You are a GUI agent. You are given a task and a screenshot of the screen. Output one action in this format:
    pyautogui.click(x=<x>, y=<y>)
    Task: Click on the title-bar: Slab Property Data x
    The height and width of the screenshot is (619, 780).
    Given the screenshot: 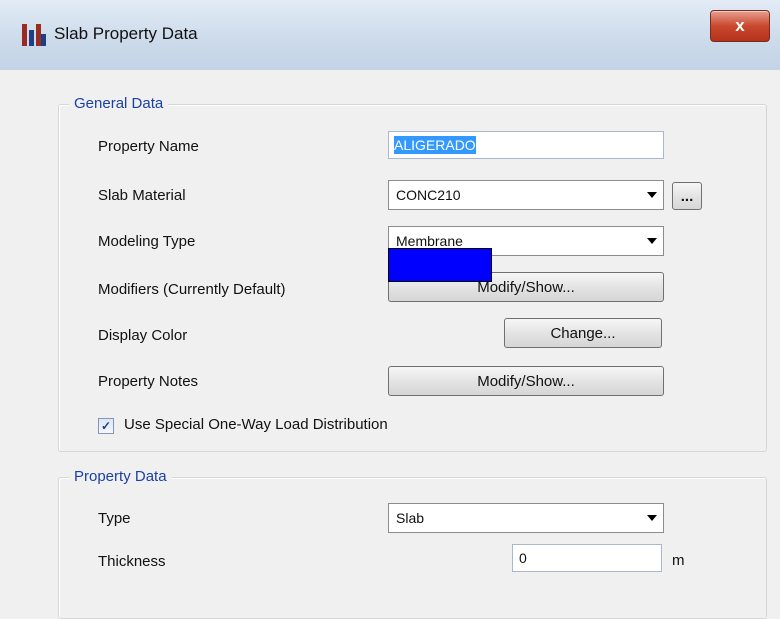 What is the action you would take?
    pyautogui.click(x=390, y=35)
    